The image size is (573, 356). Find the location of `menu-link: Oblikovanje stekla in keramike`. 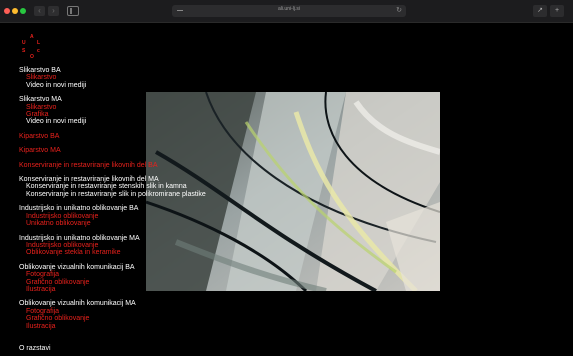

menu-link: Oblikovanje stekla in keramike is located at coordinates (112, 252).